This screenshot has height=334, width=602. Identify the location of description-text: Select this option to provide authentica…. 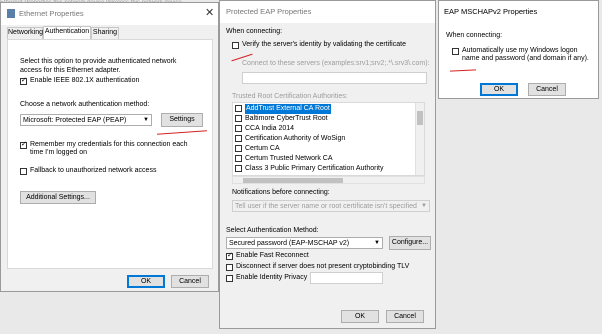
(98, 66).